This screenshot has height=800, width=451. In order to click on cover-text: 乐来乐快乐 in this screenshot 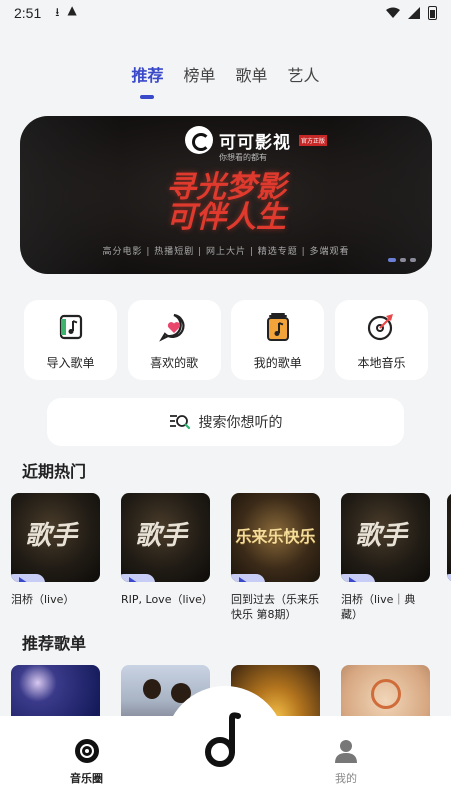, I will do `click(275, 536)`.